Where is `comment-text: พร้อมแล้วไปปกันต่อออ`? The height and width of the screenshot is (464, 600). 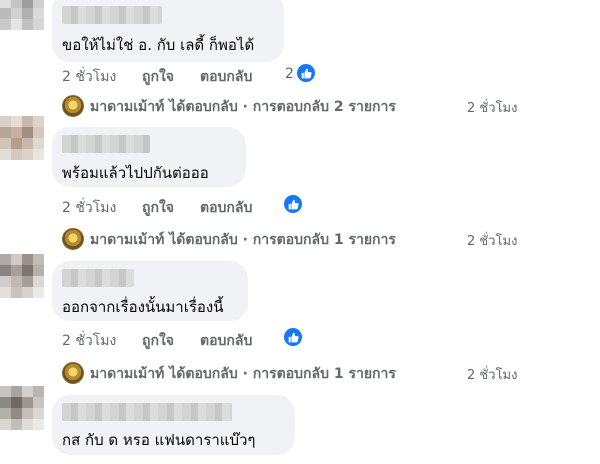 comment-text: พร้อมแล้วไปปกันต่อออ is located at coordinates (135, 173).